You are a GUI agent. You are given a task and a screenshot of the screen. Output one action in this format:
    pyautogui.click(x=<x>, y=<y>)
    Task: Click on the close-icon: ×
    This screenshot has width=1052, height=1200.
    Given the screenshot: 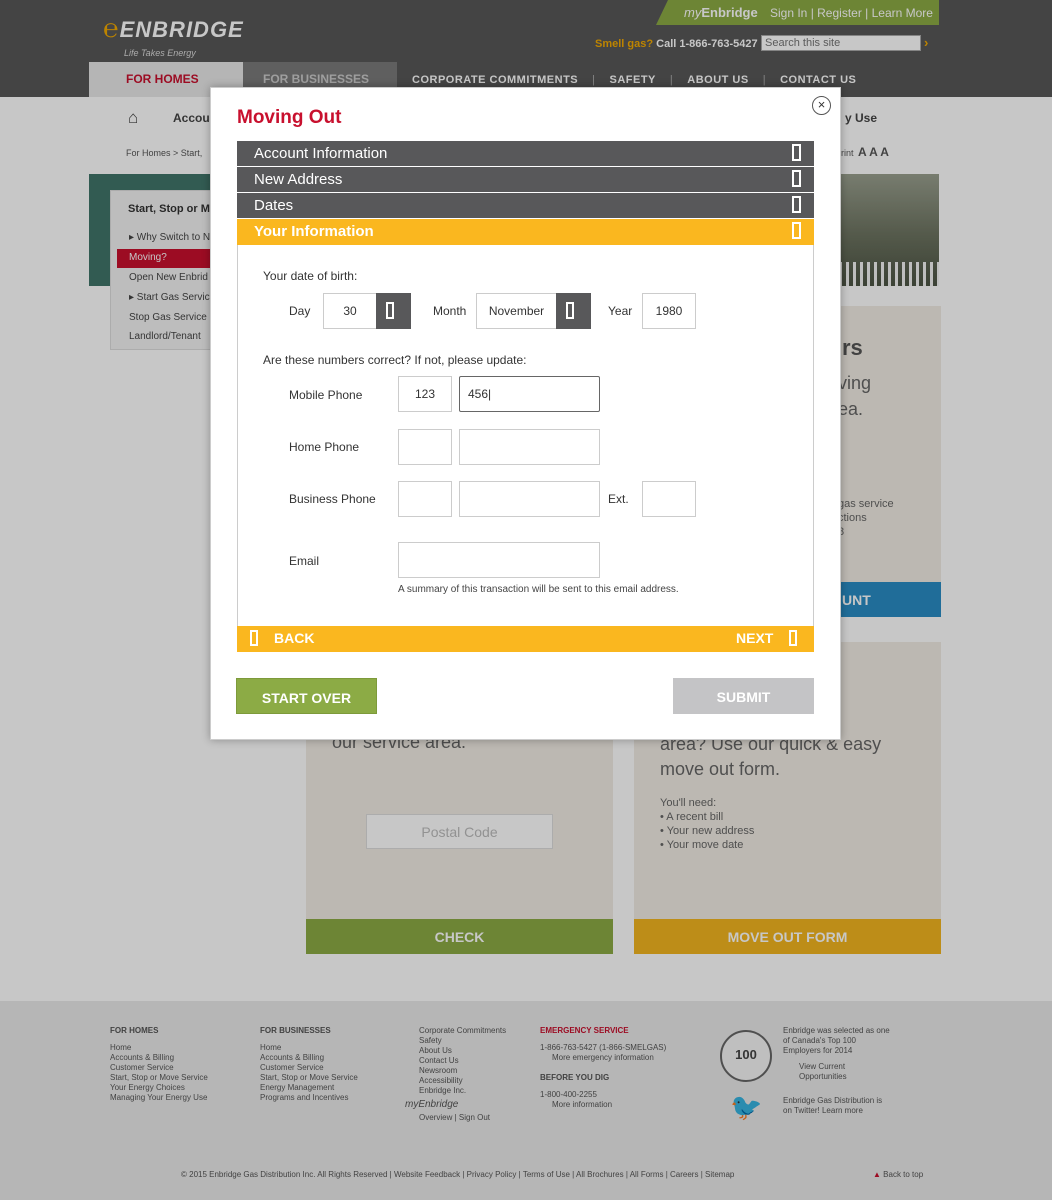 What is the action you would take?
    pyautogui.click(x=821, y=105)
    